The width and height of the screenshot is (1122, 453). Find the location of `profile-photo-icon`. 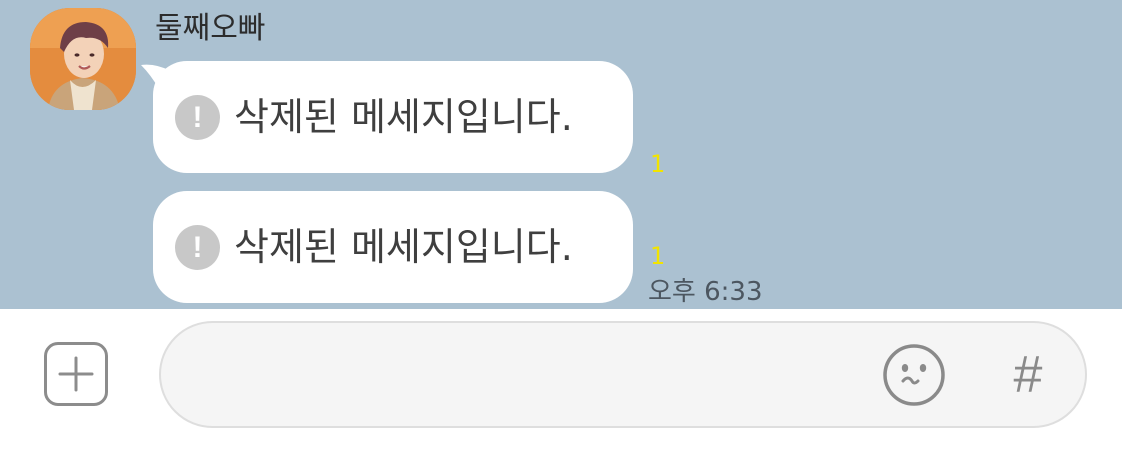

profile-photo-icon is located at coordinates (83, 59).